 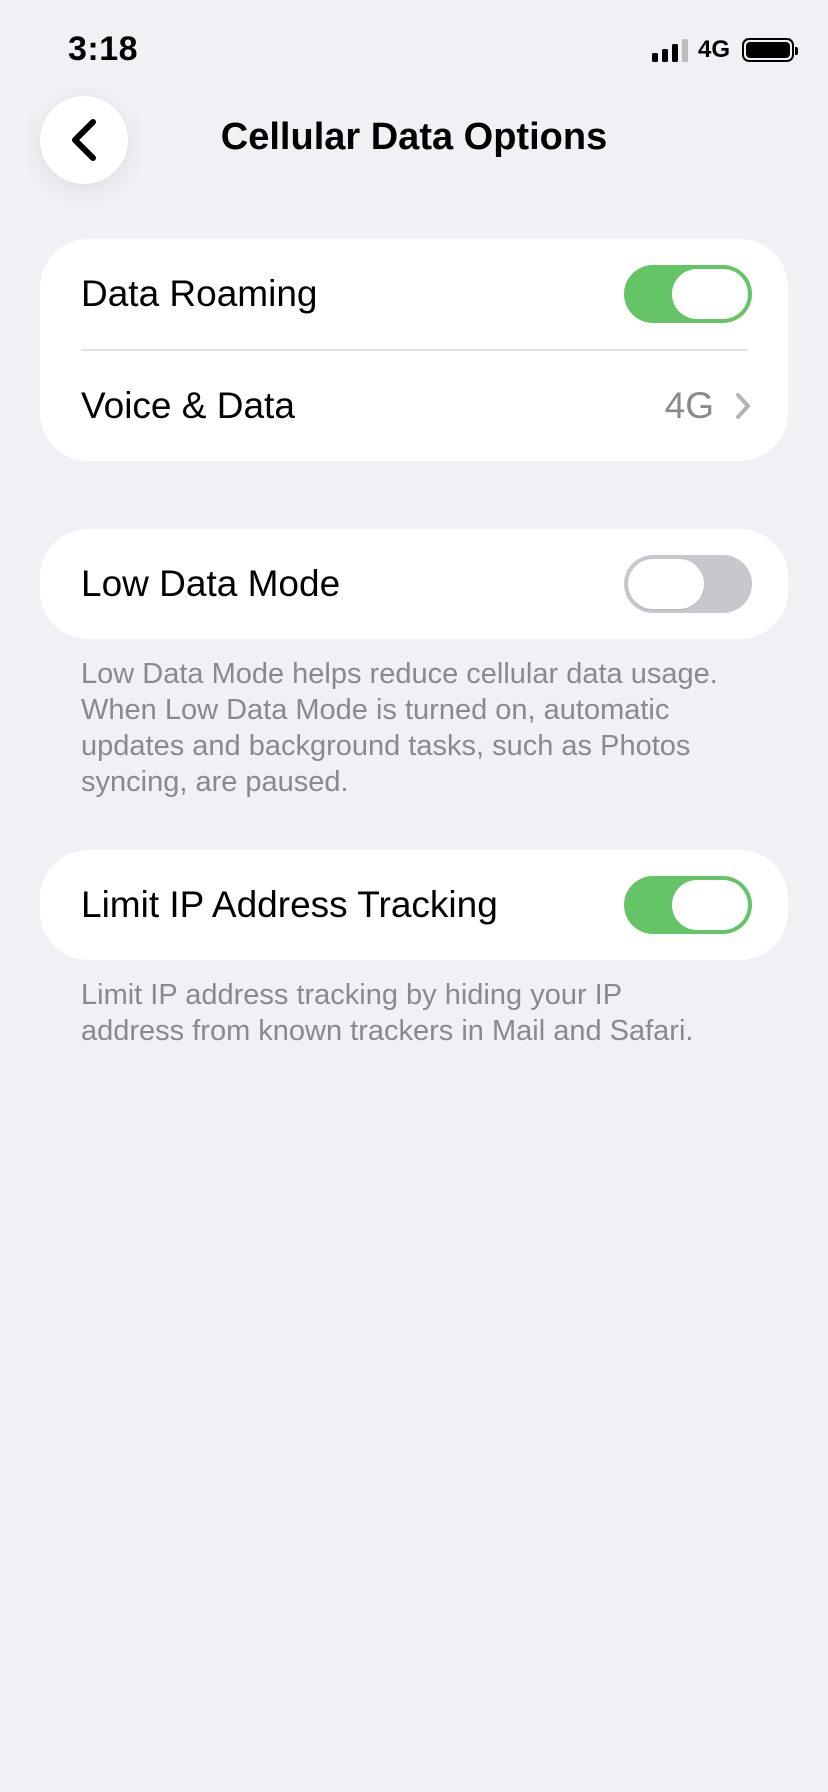 What do you see at coordinates (743, 406) in the screenshot?
I see `chevron-right-icon` at bounding box center [743, 406].